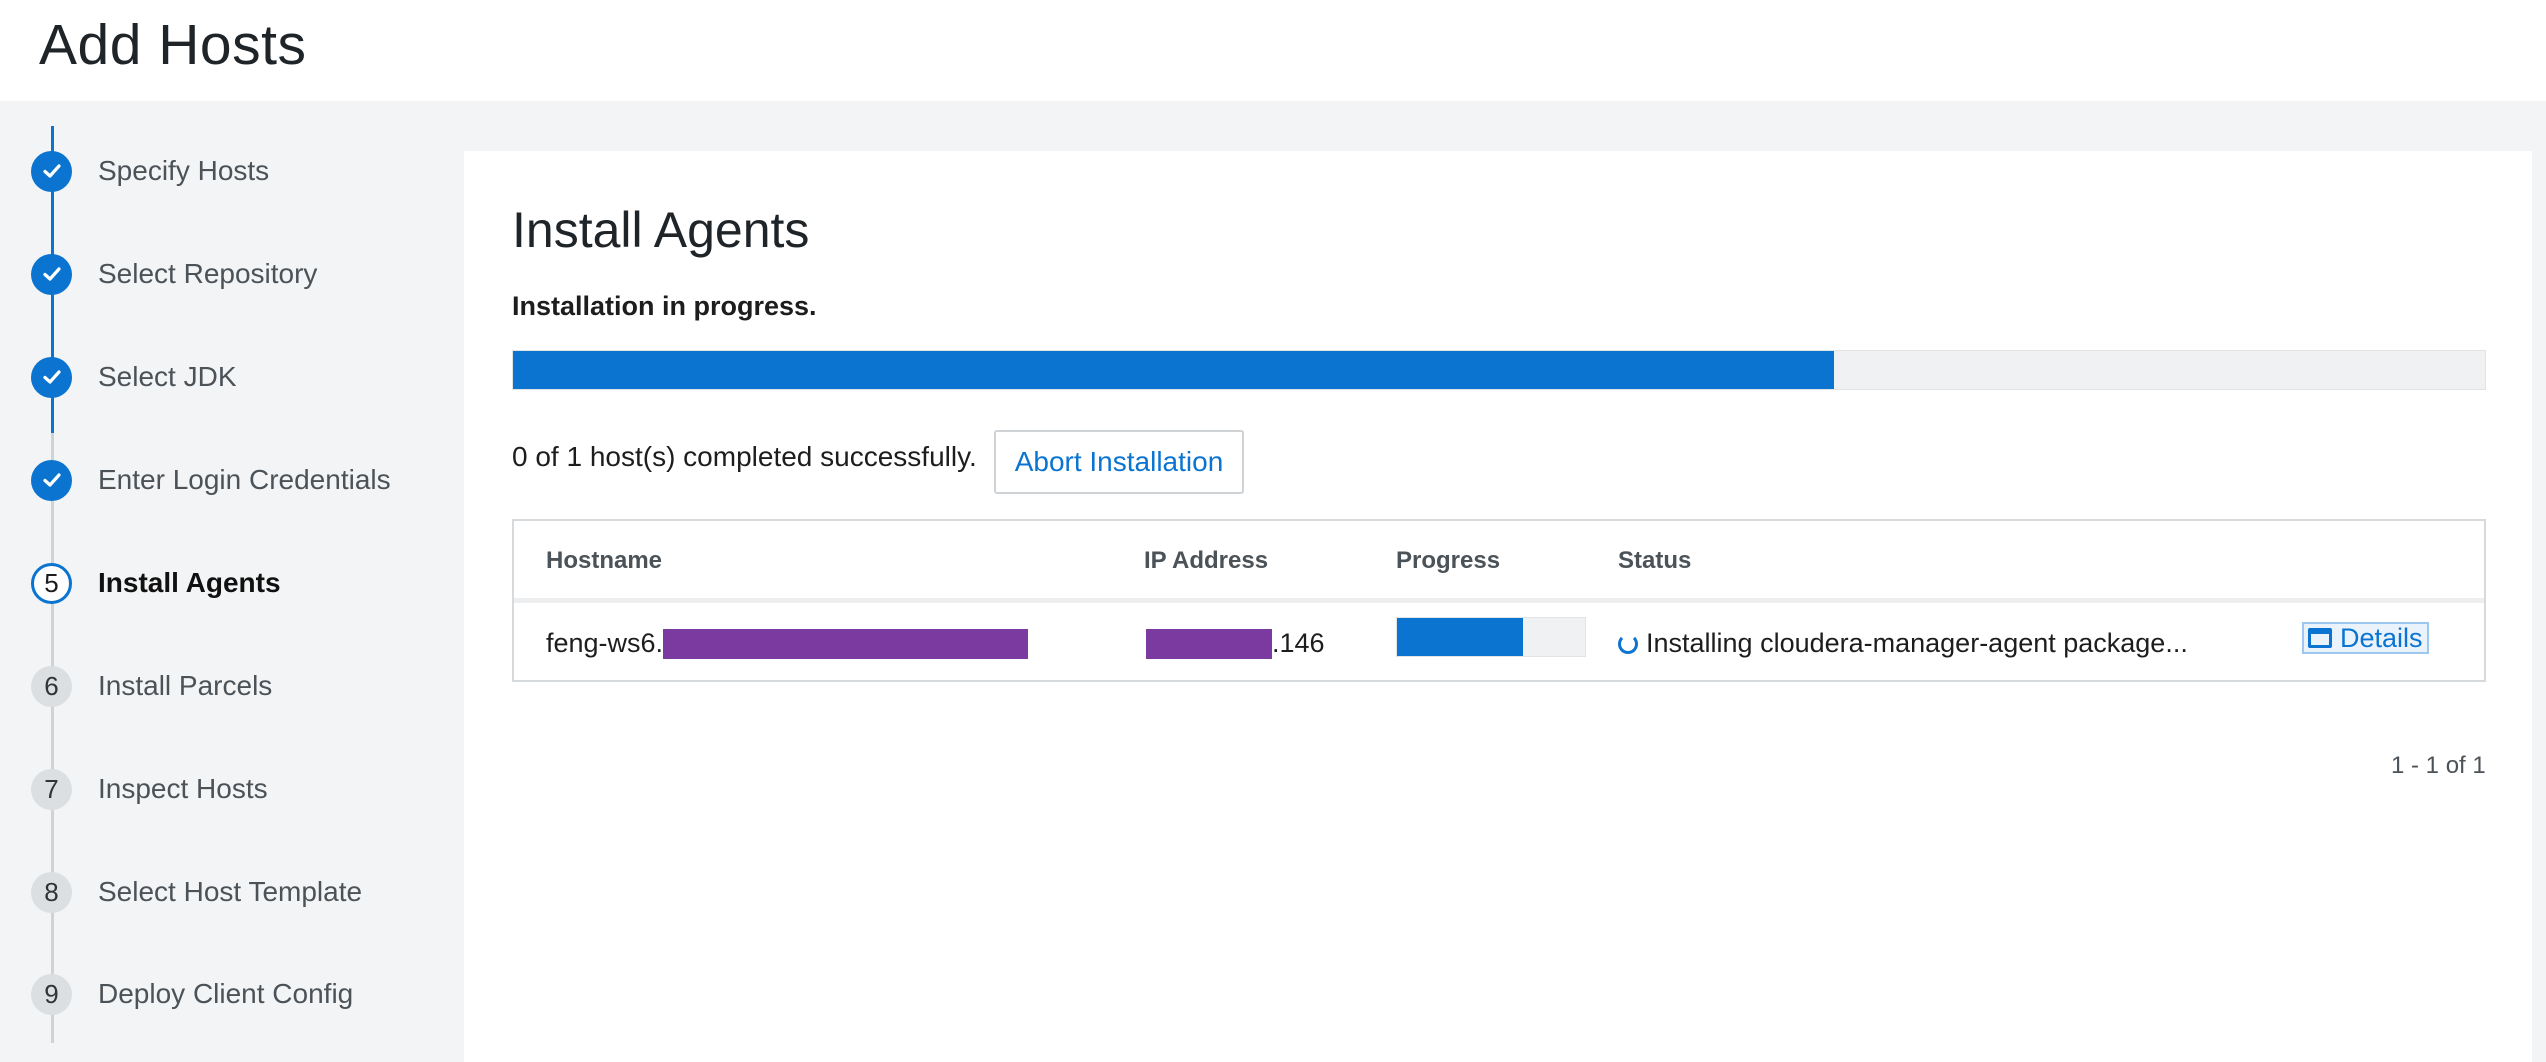  What do you see at coordinates (226, 993) in the screenshot?
I see `step-label: Deploy Client Config` at bounding box center [226, 993].